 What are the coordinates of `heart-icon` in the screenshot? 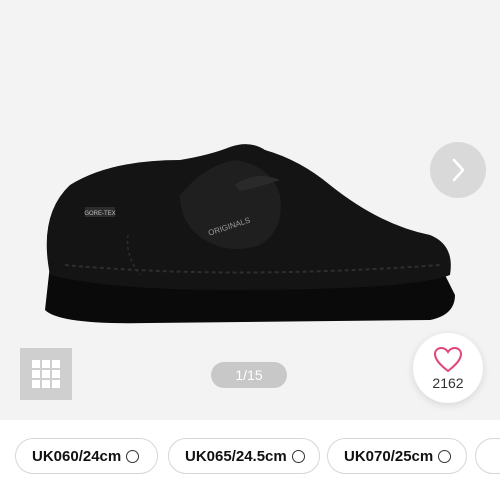 It's located at (448, 359).